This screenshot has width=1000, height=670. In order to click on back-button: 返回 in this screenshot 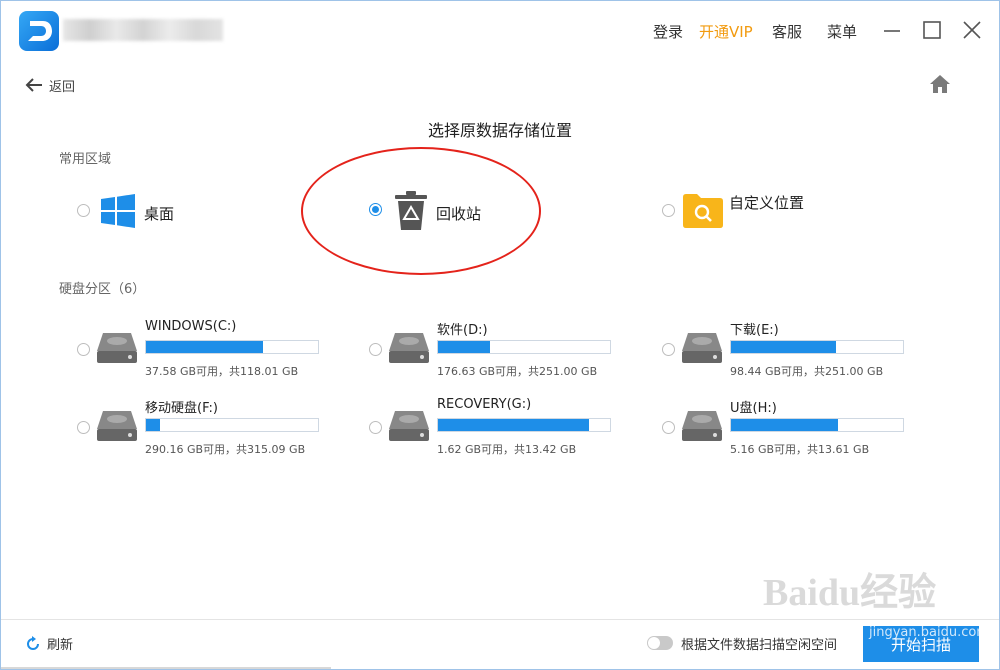, I will do `click(50, 85)`.